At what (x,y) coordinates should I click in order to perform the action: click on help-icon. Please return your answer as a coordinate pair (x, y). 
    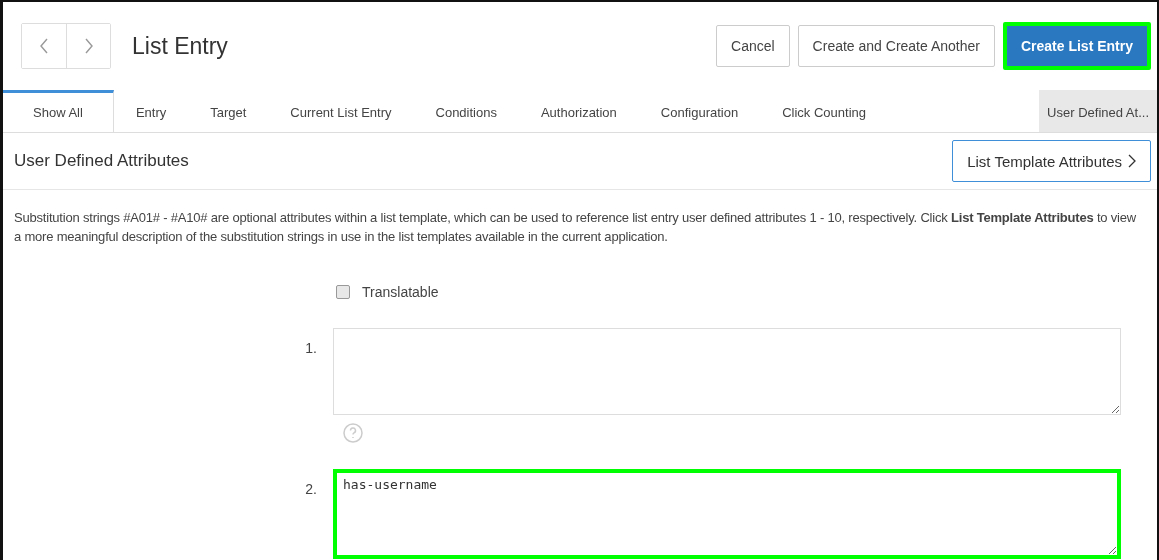
    Looking at the image, I should click on (353, 433).